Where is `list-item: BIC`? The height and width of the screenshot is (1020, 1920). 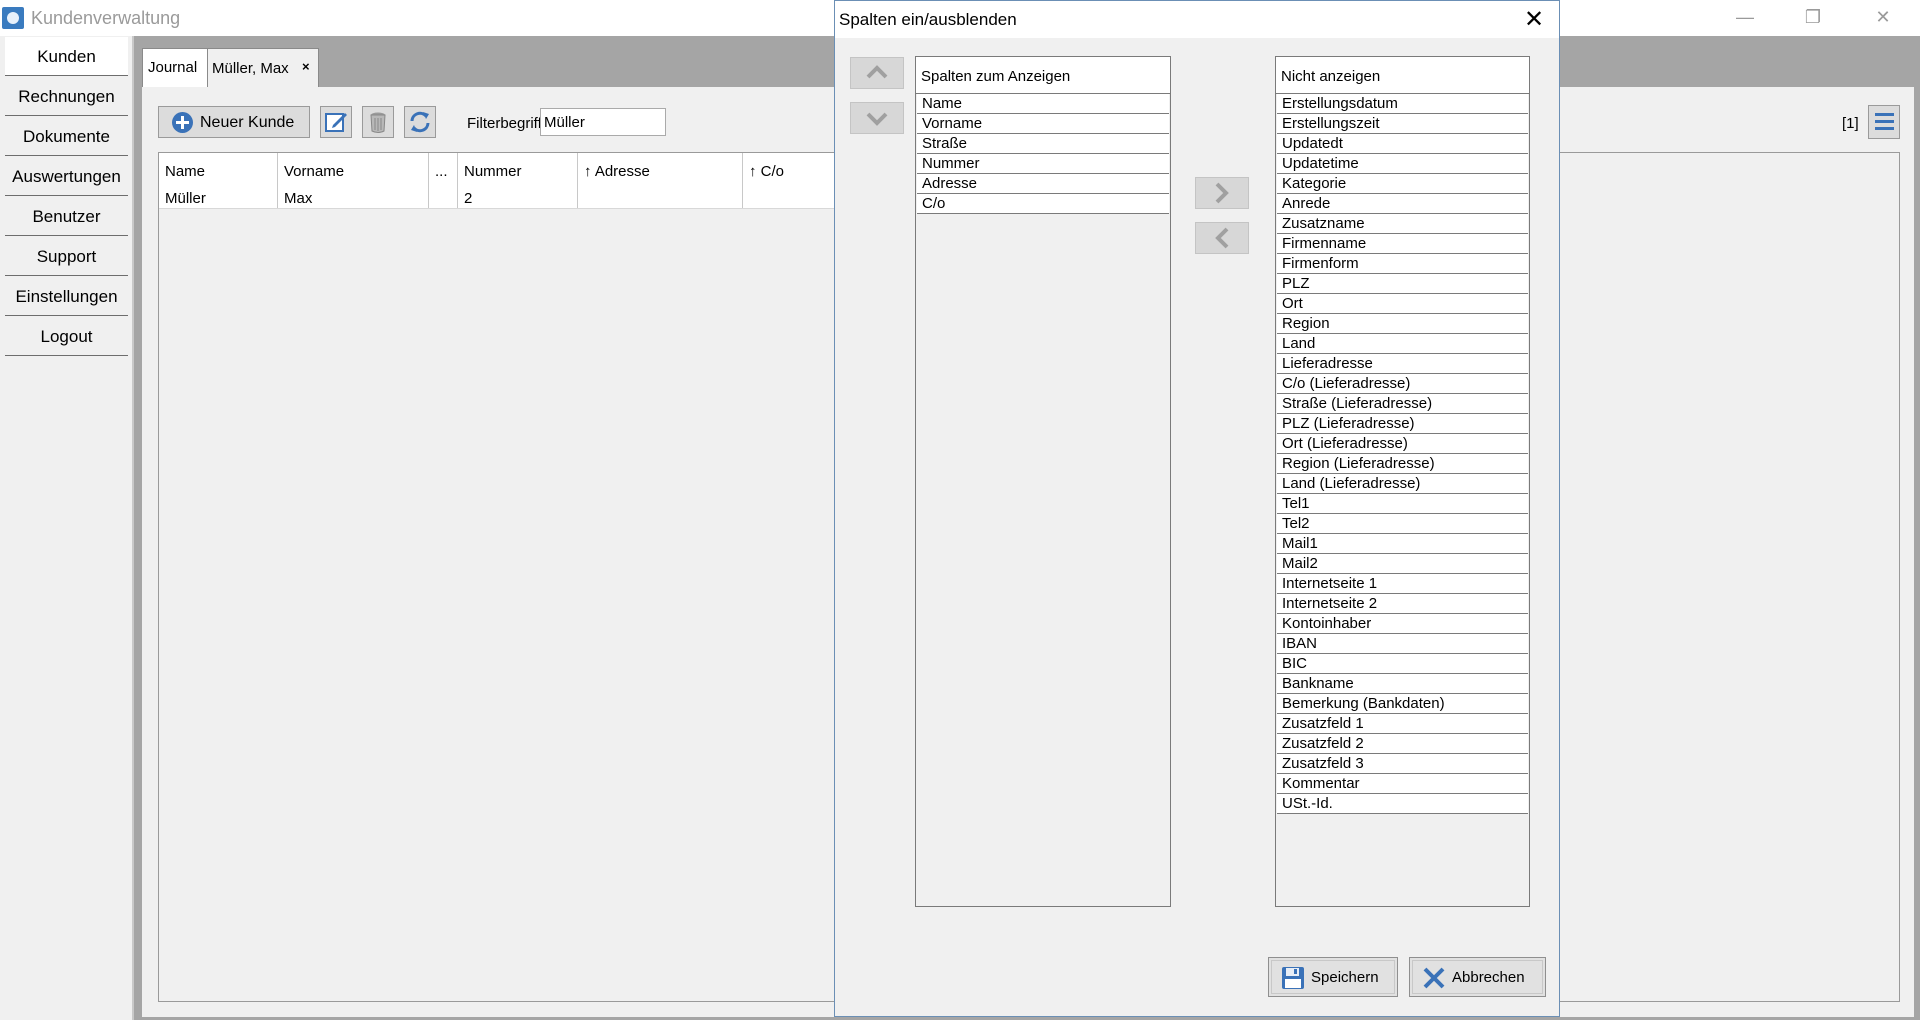
list-item: BIC is located at coordinates (1402, 664).